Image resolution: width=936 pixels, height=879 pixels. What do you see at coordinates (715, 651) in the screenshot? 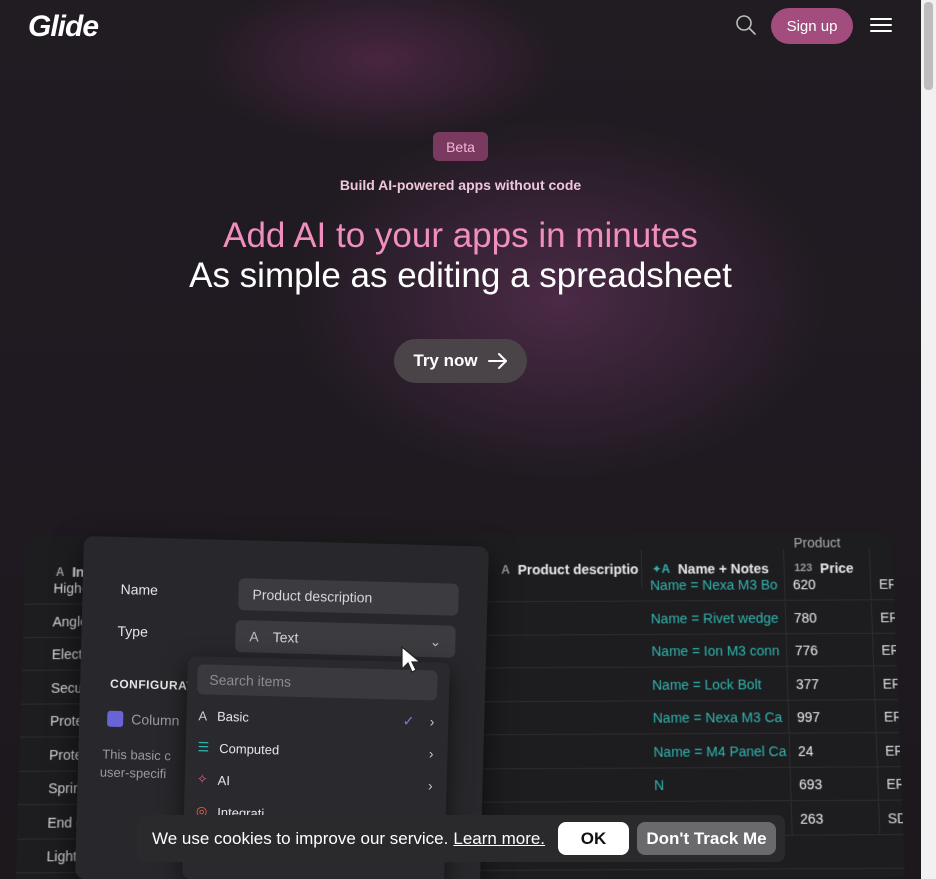
I see `name-notes-cell: Name = Ion M3 conn` at bounding box center [715, 651].